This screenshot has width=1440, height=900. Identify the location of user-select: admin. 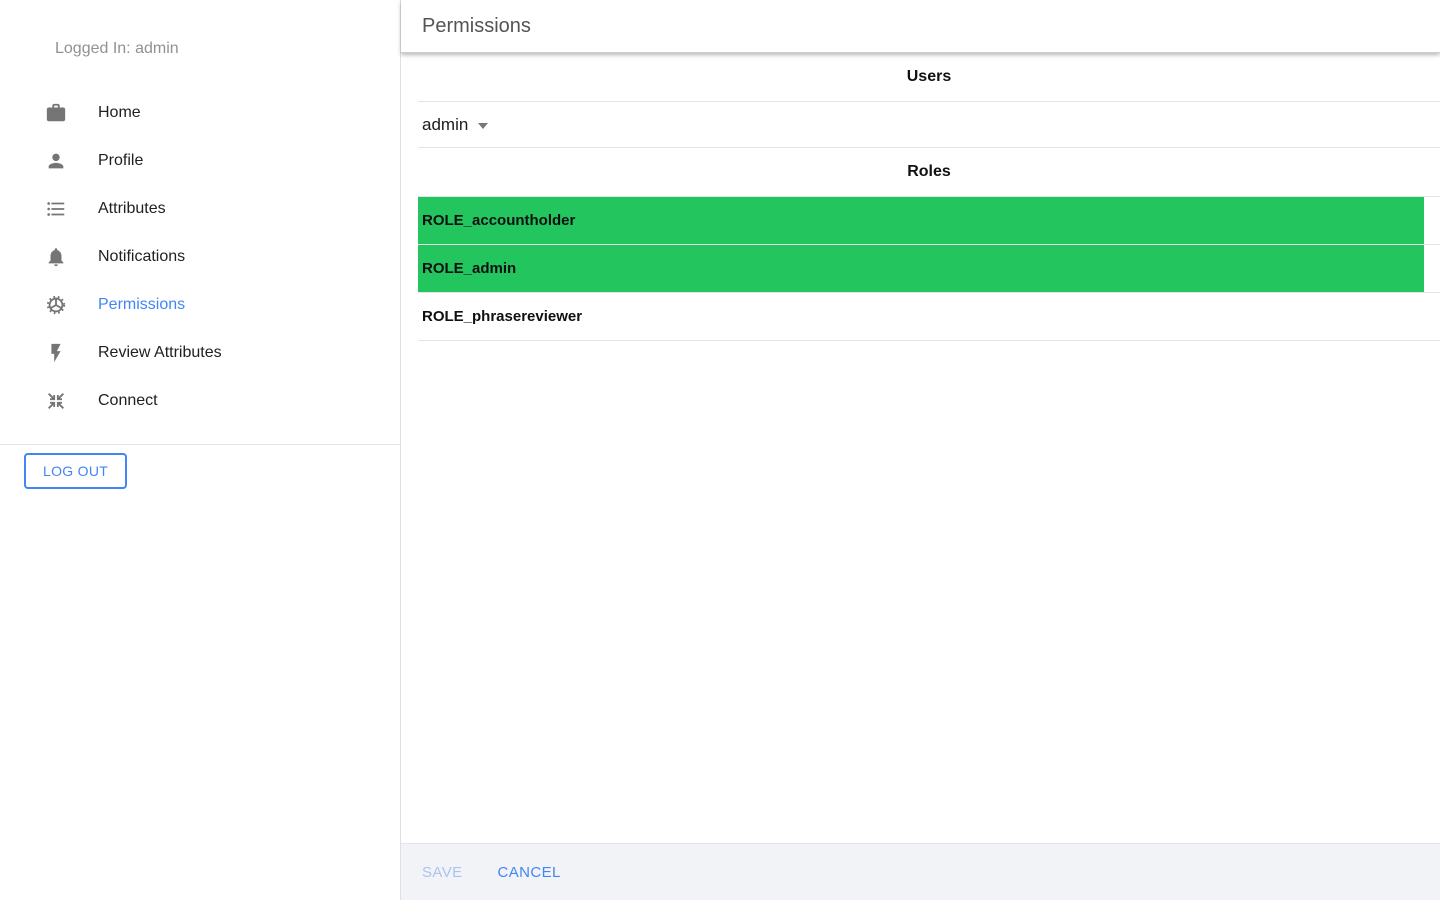
(929, 125).